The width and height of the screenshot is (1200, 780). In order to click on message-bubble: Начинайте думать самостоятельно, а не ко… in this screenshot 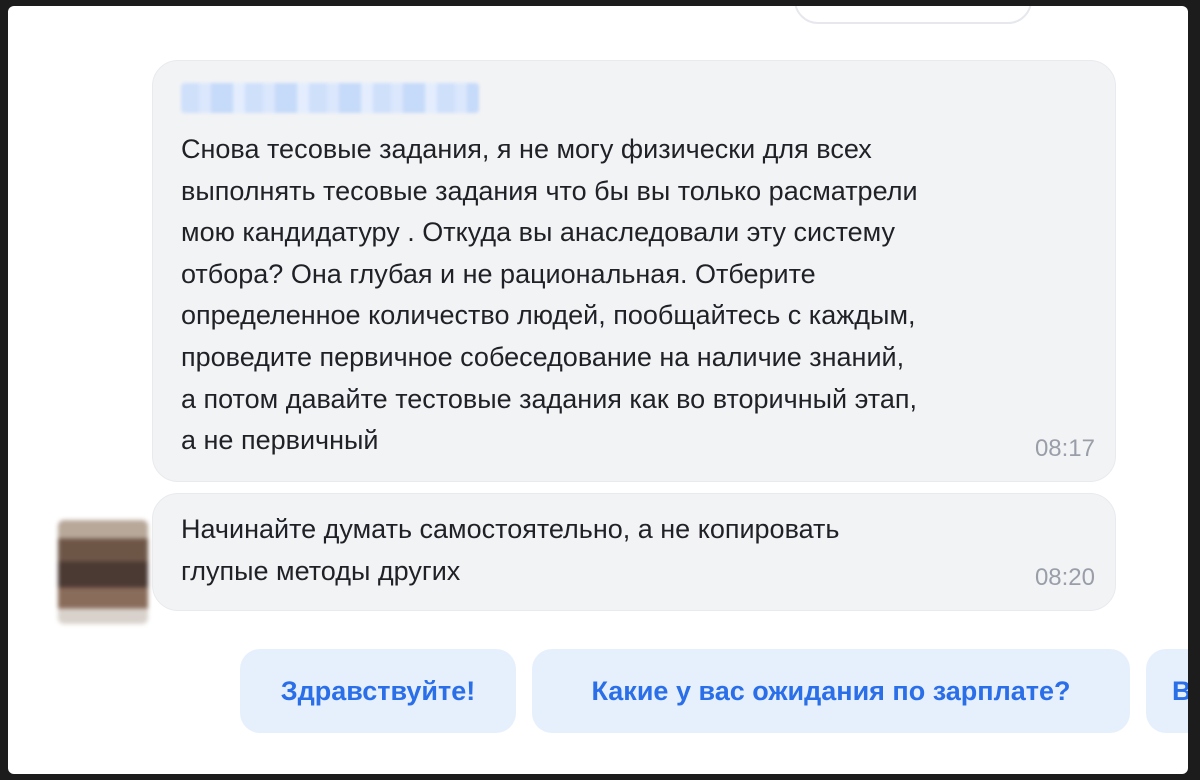, I will do `click(634, 552)`.